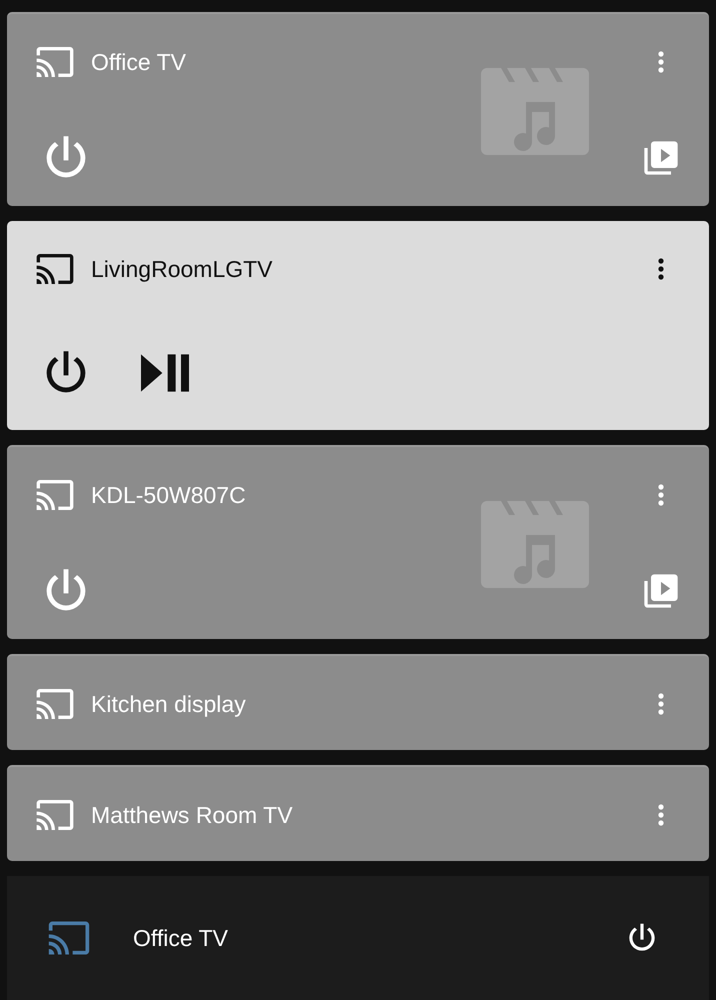 This screenshot has width=716, height=1000. Describe the element at coordinates (192, 815) in the screenshot. I see `device-name: Matthews Room TV` at that location.